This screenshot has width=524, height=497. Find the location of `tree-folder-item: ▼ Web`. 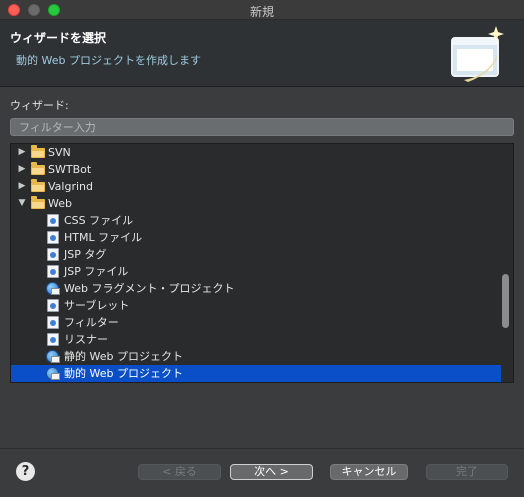

tree-folder-item: ▼ Web is located at coordinates (256, 203).